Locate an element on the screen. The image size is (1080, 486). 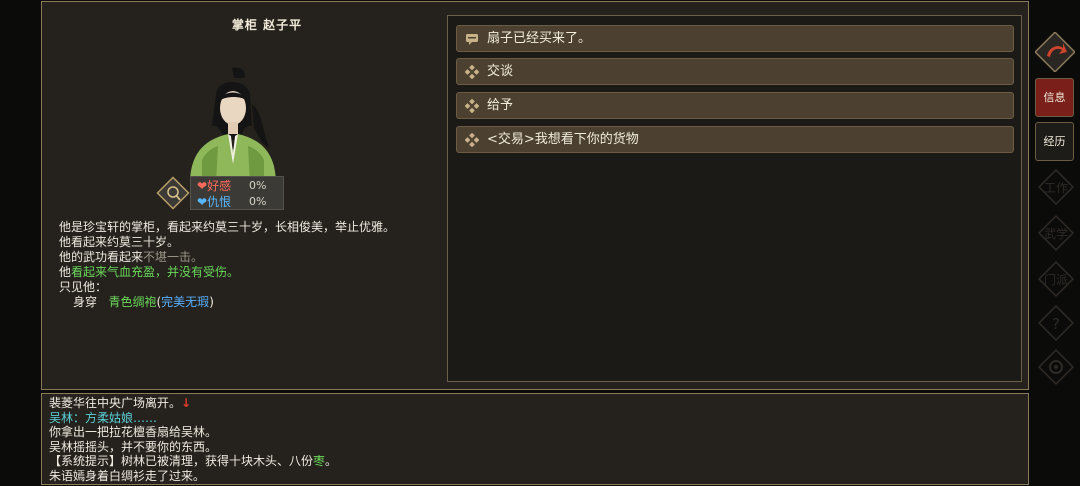
equipment-line: 身穿 青色绸袍(完美无瑕) is located at coordinates (239, 302).